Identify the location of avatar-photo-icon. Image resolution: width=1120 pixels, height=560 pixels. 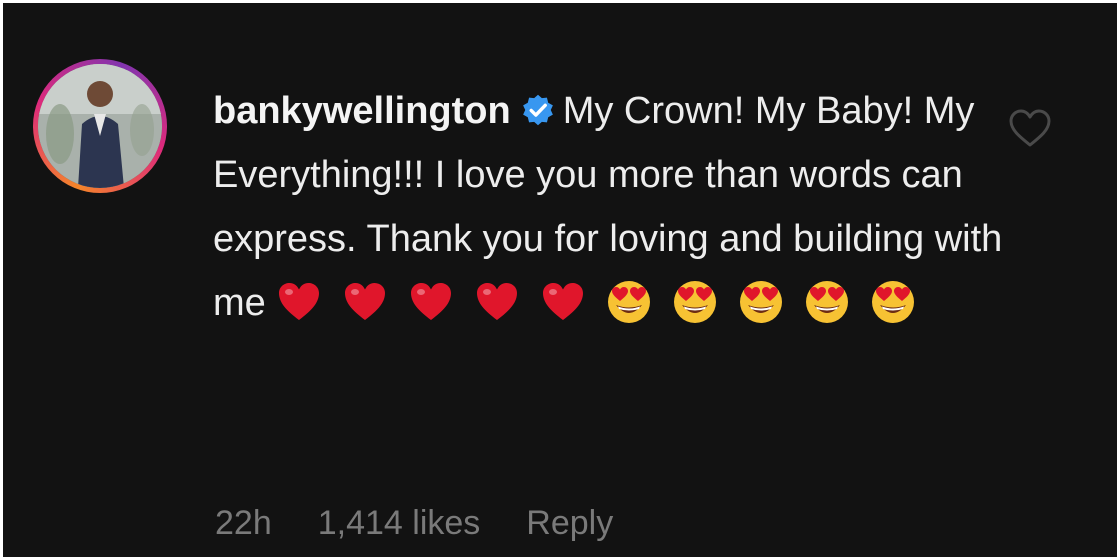
(100, 126).